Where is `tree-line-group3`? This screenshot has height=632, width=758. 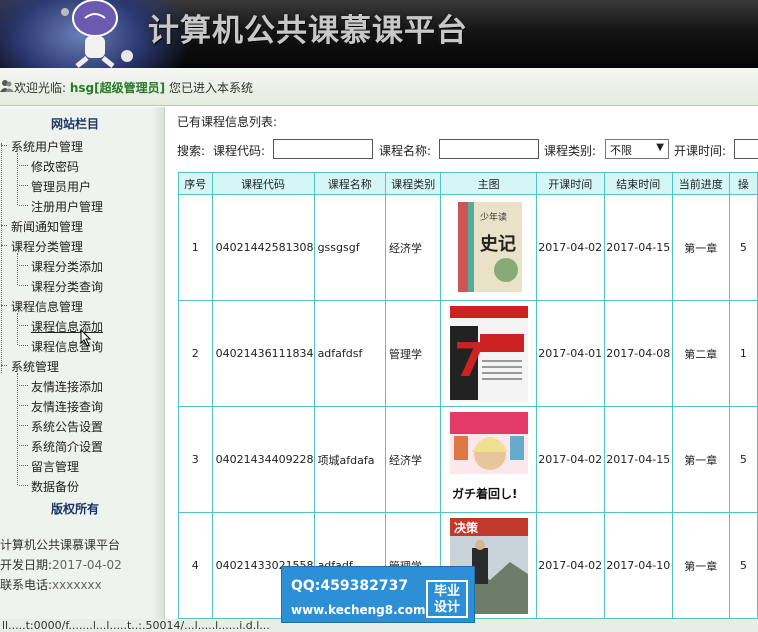 tree-line-group3 is located at coordinates (17, 269).